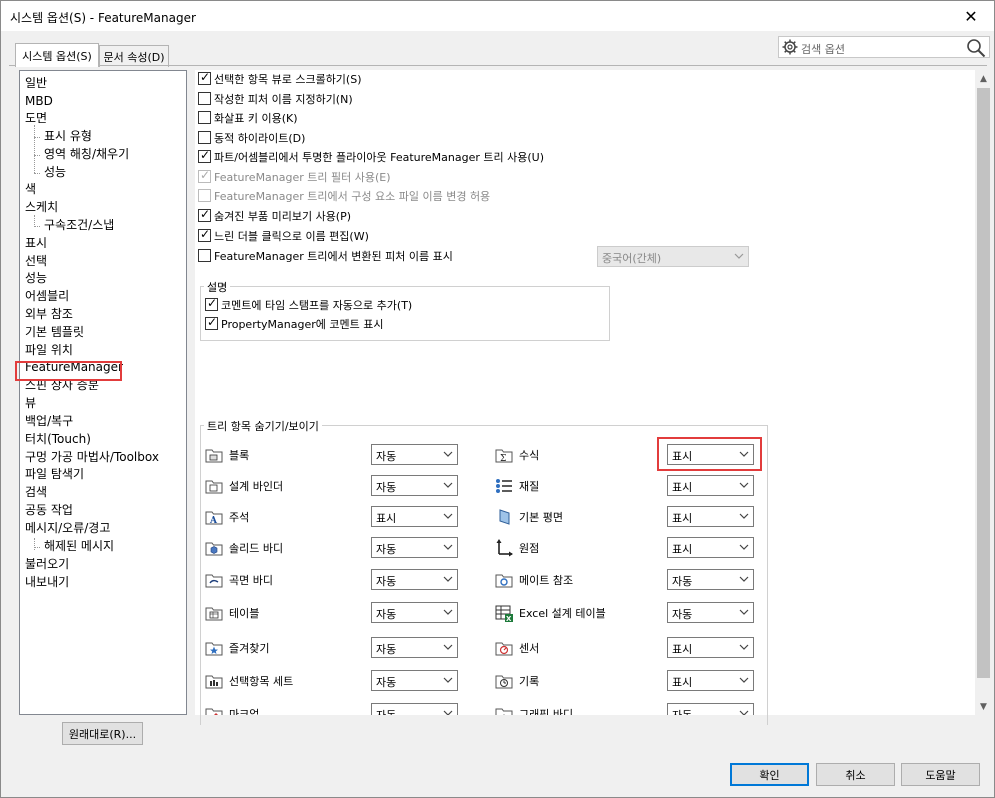 Image resolution: width=995 pixels, height=798 pixels. I want to click on svg-text: X, so click(509, 618).